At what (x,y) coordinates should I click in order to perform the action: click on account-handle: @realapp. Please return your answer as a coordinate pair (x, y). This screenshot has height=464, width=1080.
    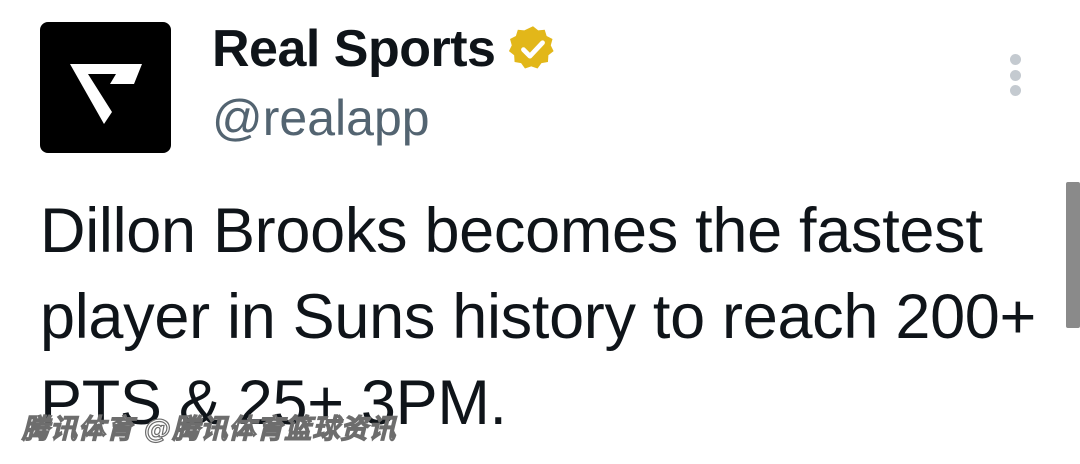
    Looking at the image, I should click on (321, 118).